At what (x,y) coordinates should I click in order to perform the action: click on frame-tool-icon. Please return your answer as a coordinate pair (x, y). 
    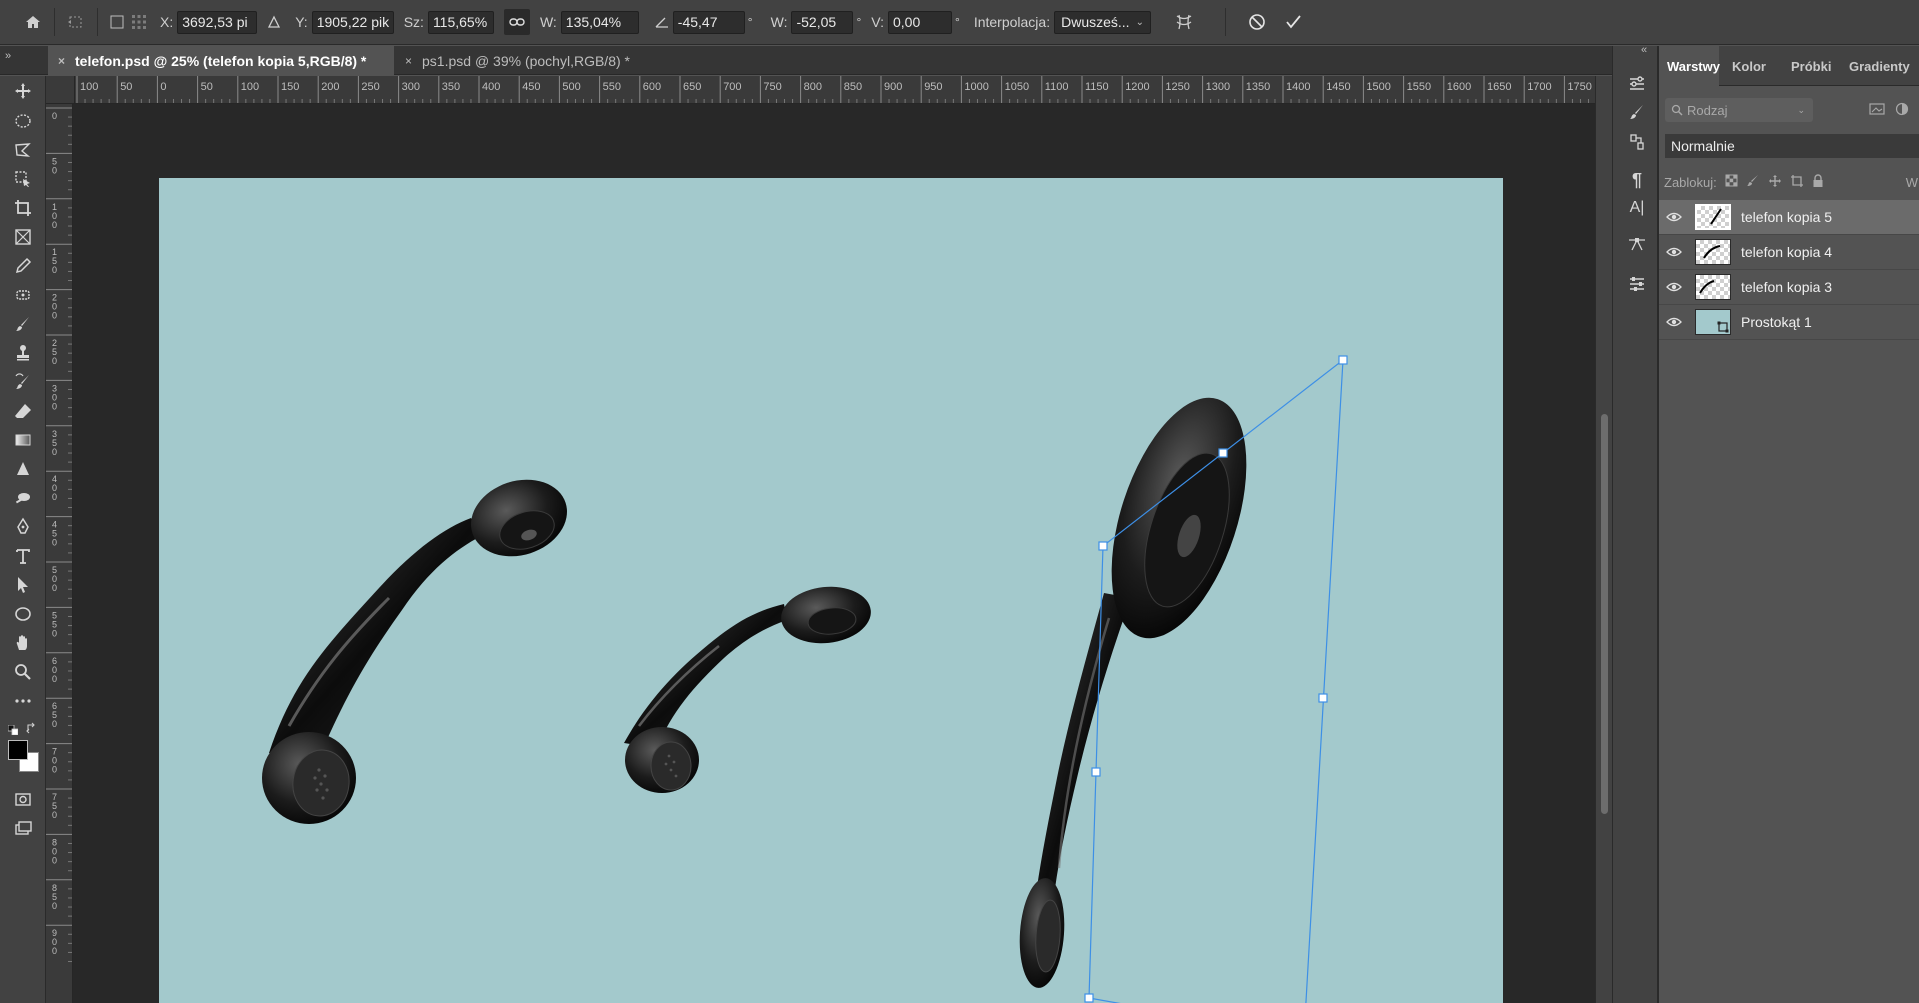
    Looking at the image, I should click on (23, 237).